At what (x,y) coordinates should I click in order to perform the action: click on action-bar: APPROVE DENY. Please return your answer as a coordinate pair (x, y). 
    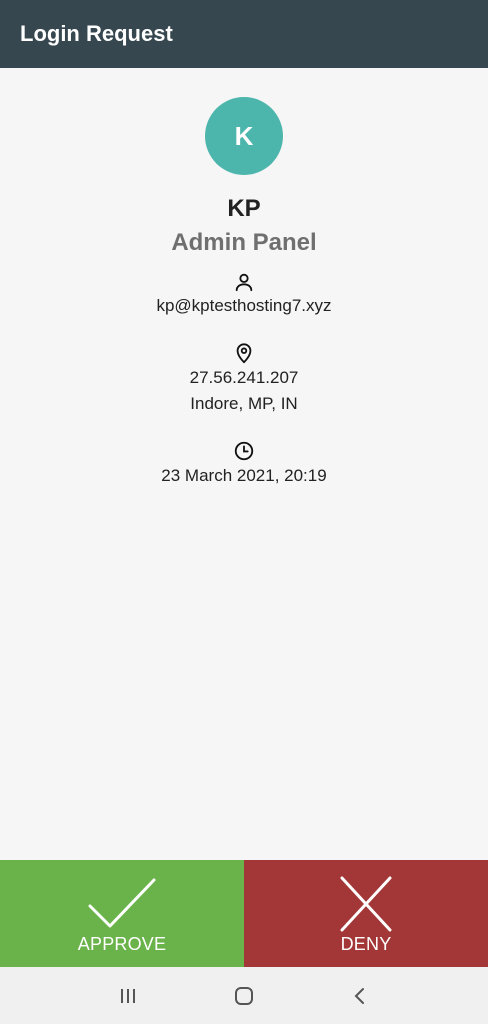
    Looking at the image, I should click on (244, 913).